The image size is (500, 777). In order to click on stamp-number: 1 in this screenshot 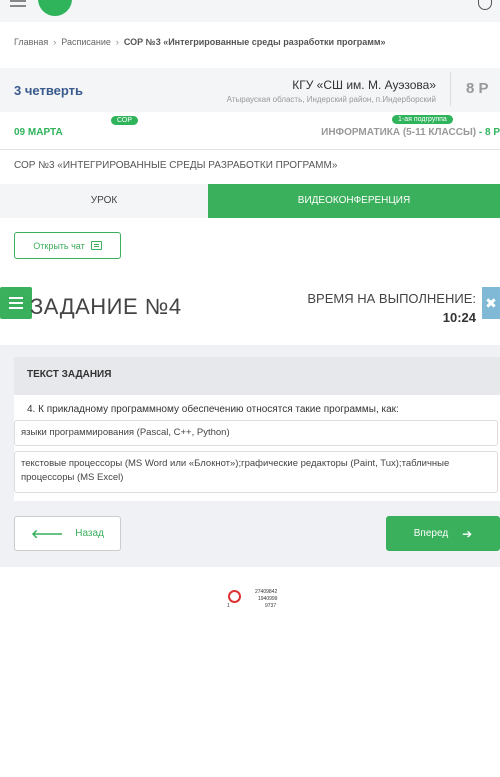, I will do `click(228, 606)`.